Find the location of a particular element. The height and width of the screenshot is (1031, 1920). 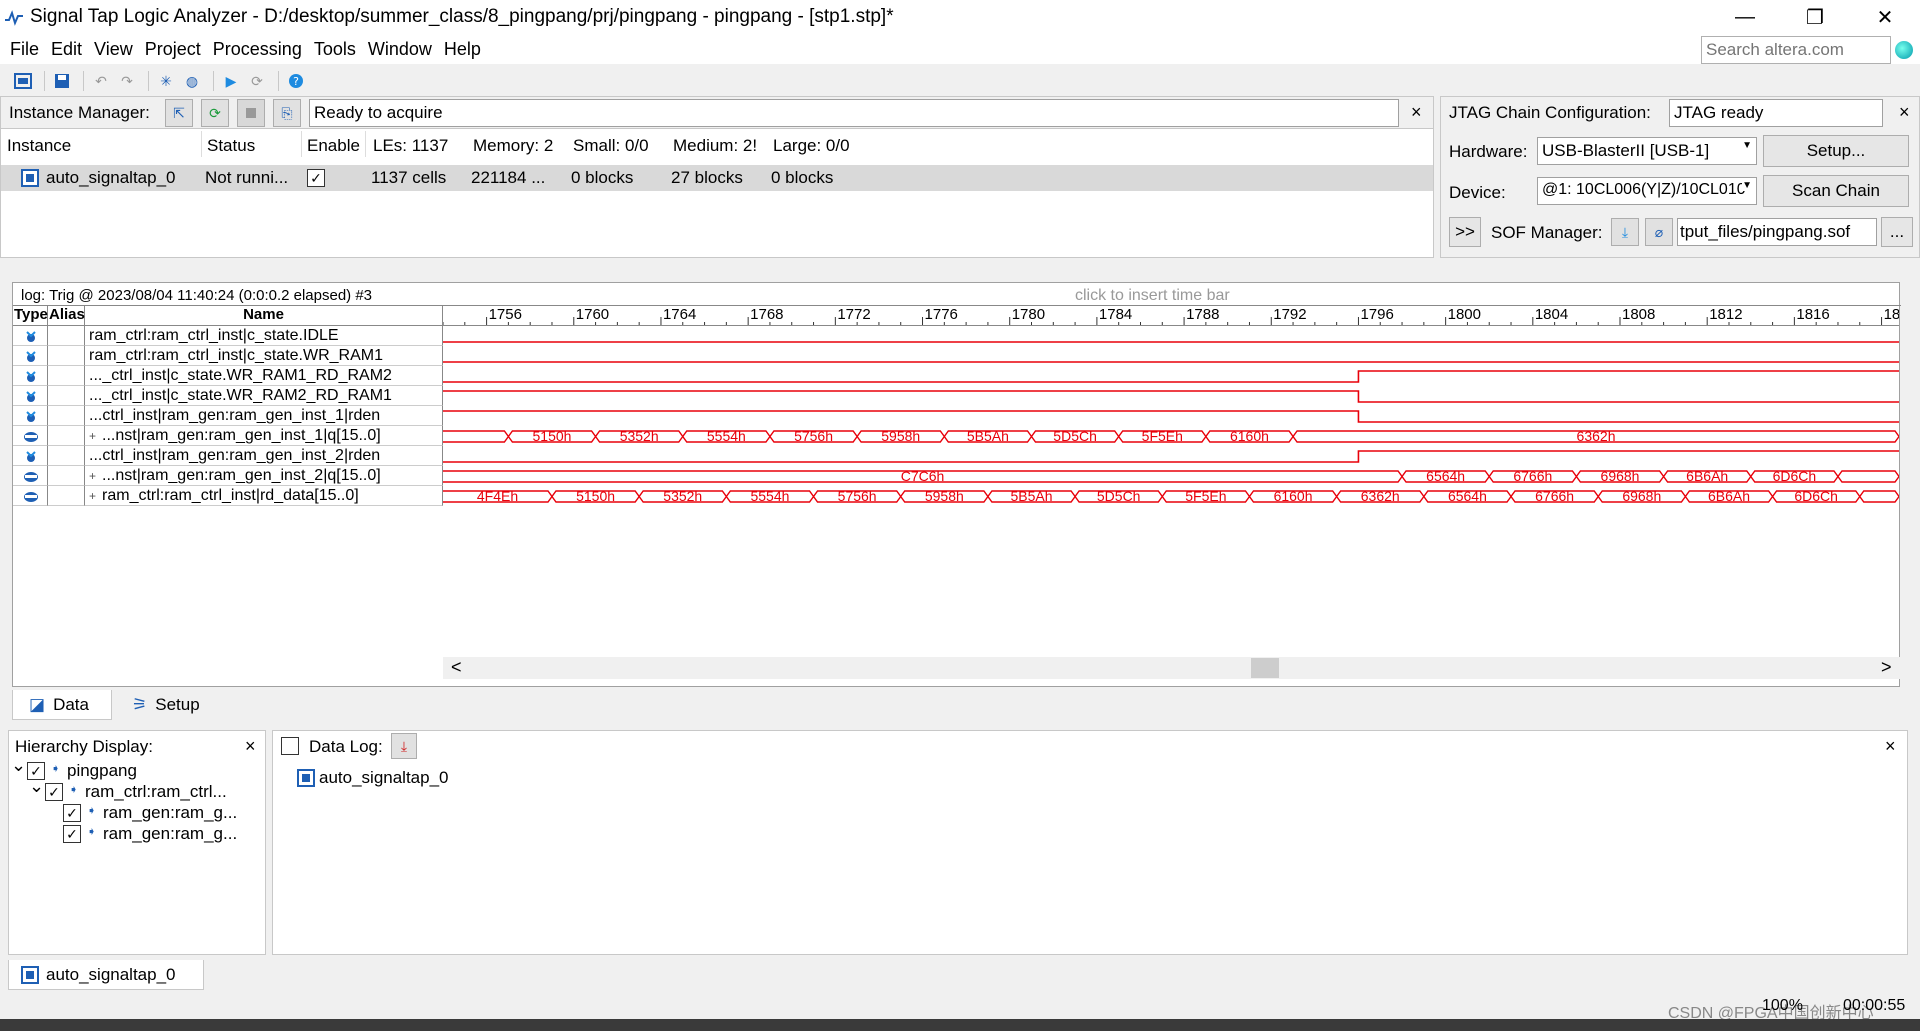

data-log-checkbox is located at coordinates (290, 746).